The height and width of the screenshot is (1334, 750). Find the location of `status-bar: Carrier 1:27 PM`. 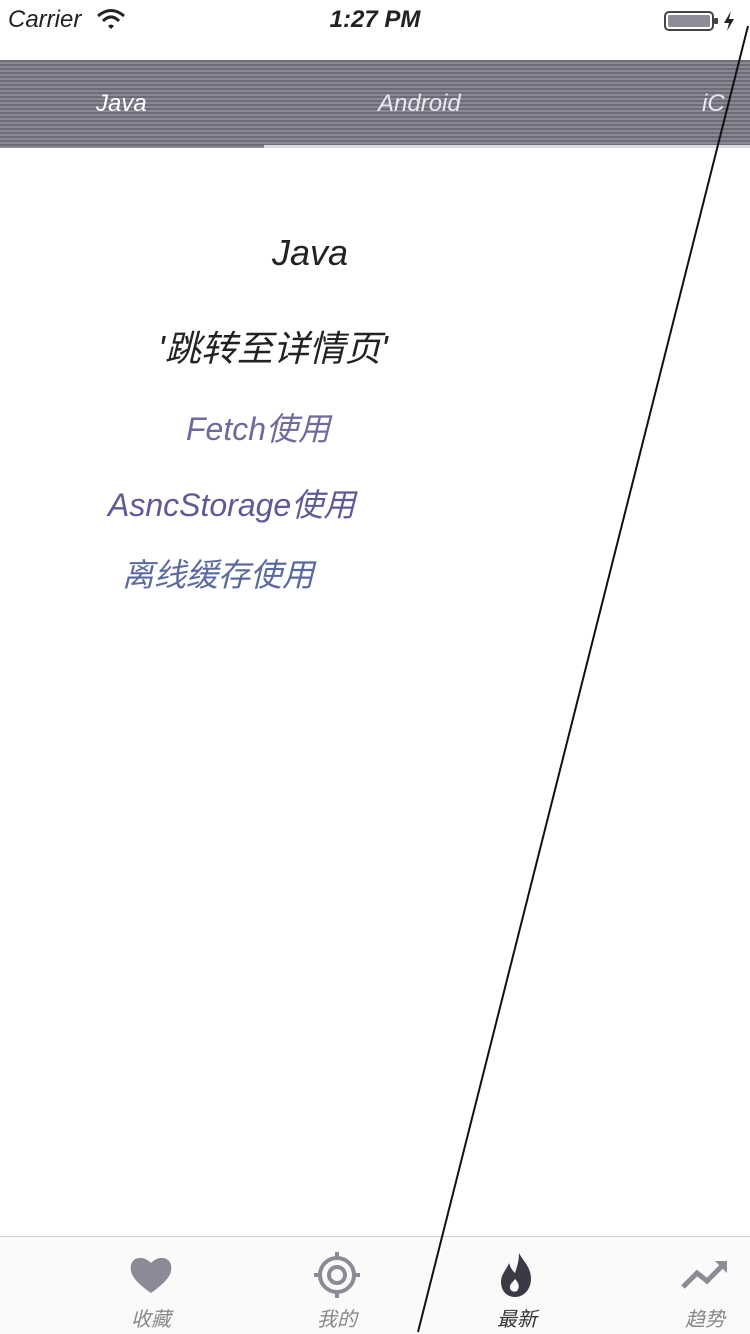

status-bar: Carrier 1:27 PM is located at coordinates (375, 20).